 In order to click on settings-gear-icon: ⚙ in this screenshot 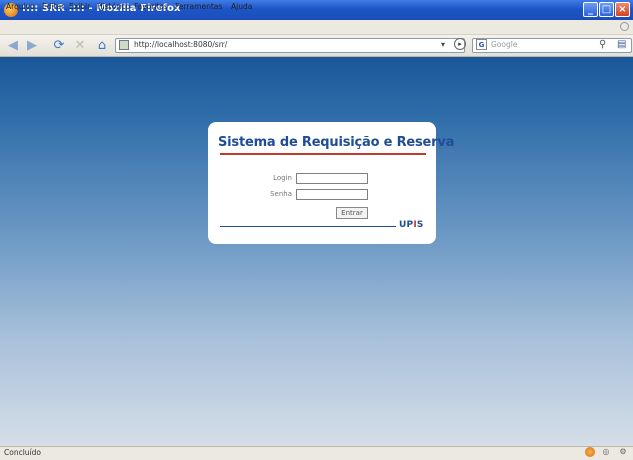, I will do `click(623, 452)`.